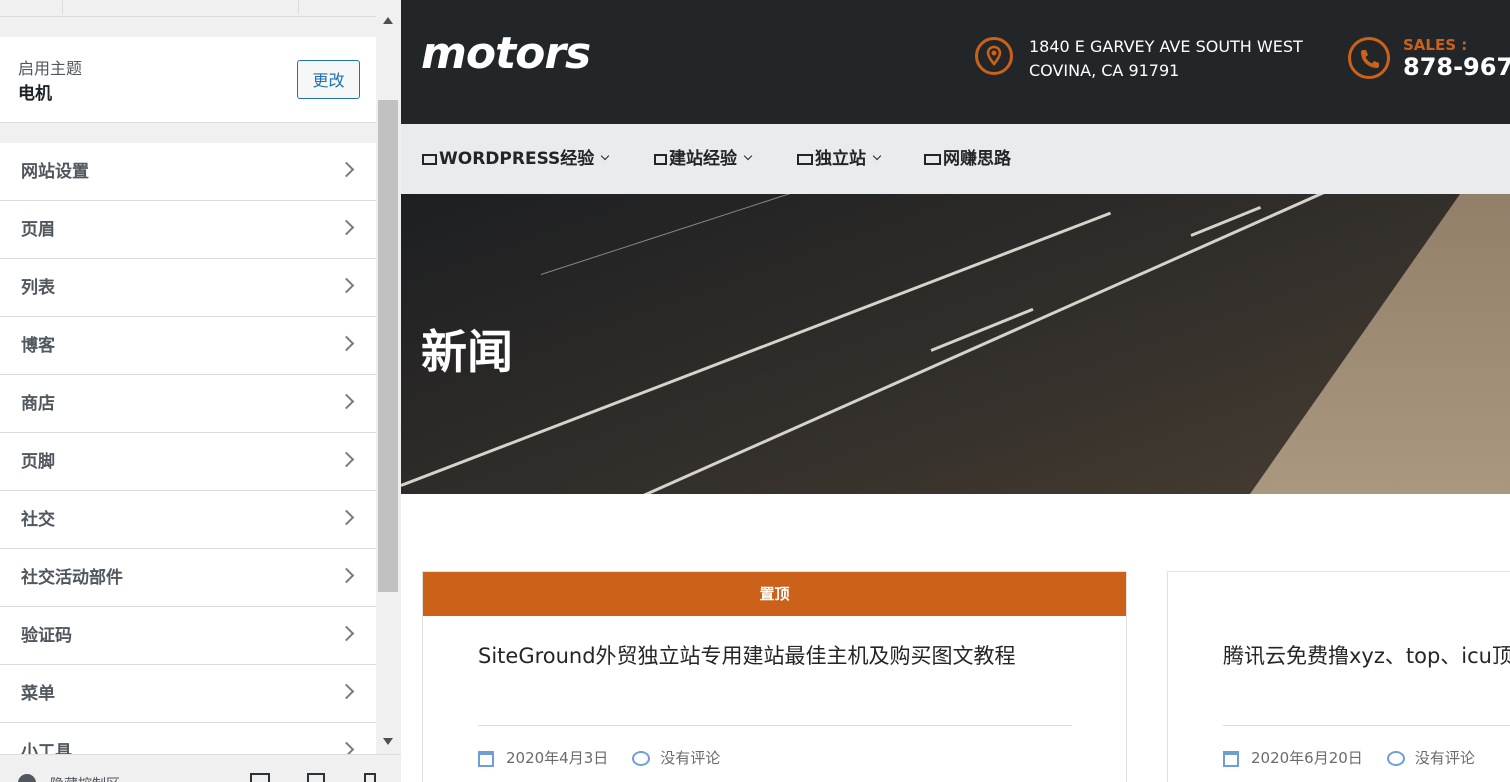  What do you see at coordinates (260, 777) in the screenshot?
I see `desktop-preview-icon` at bounding box center [260, 777].